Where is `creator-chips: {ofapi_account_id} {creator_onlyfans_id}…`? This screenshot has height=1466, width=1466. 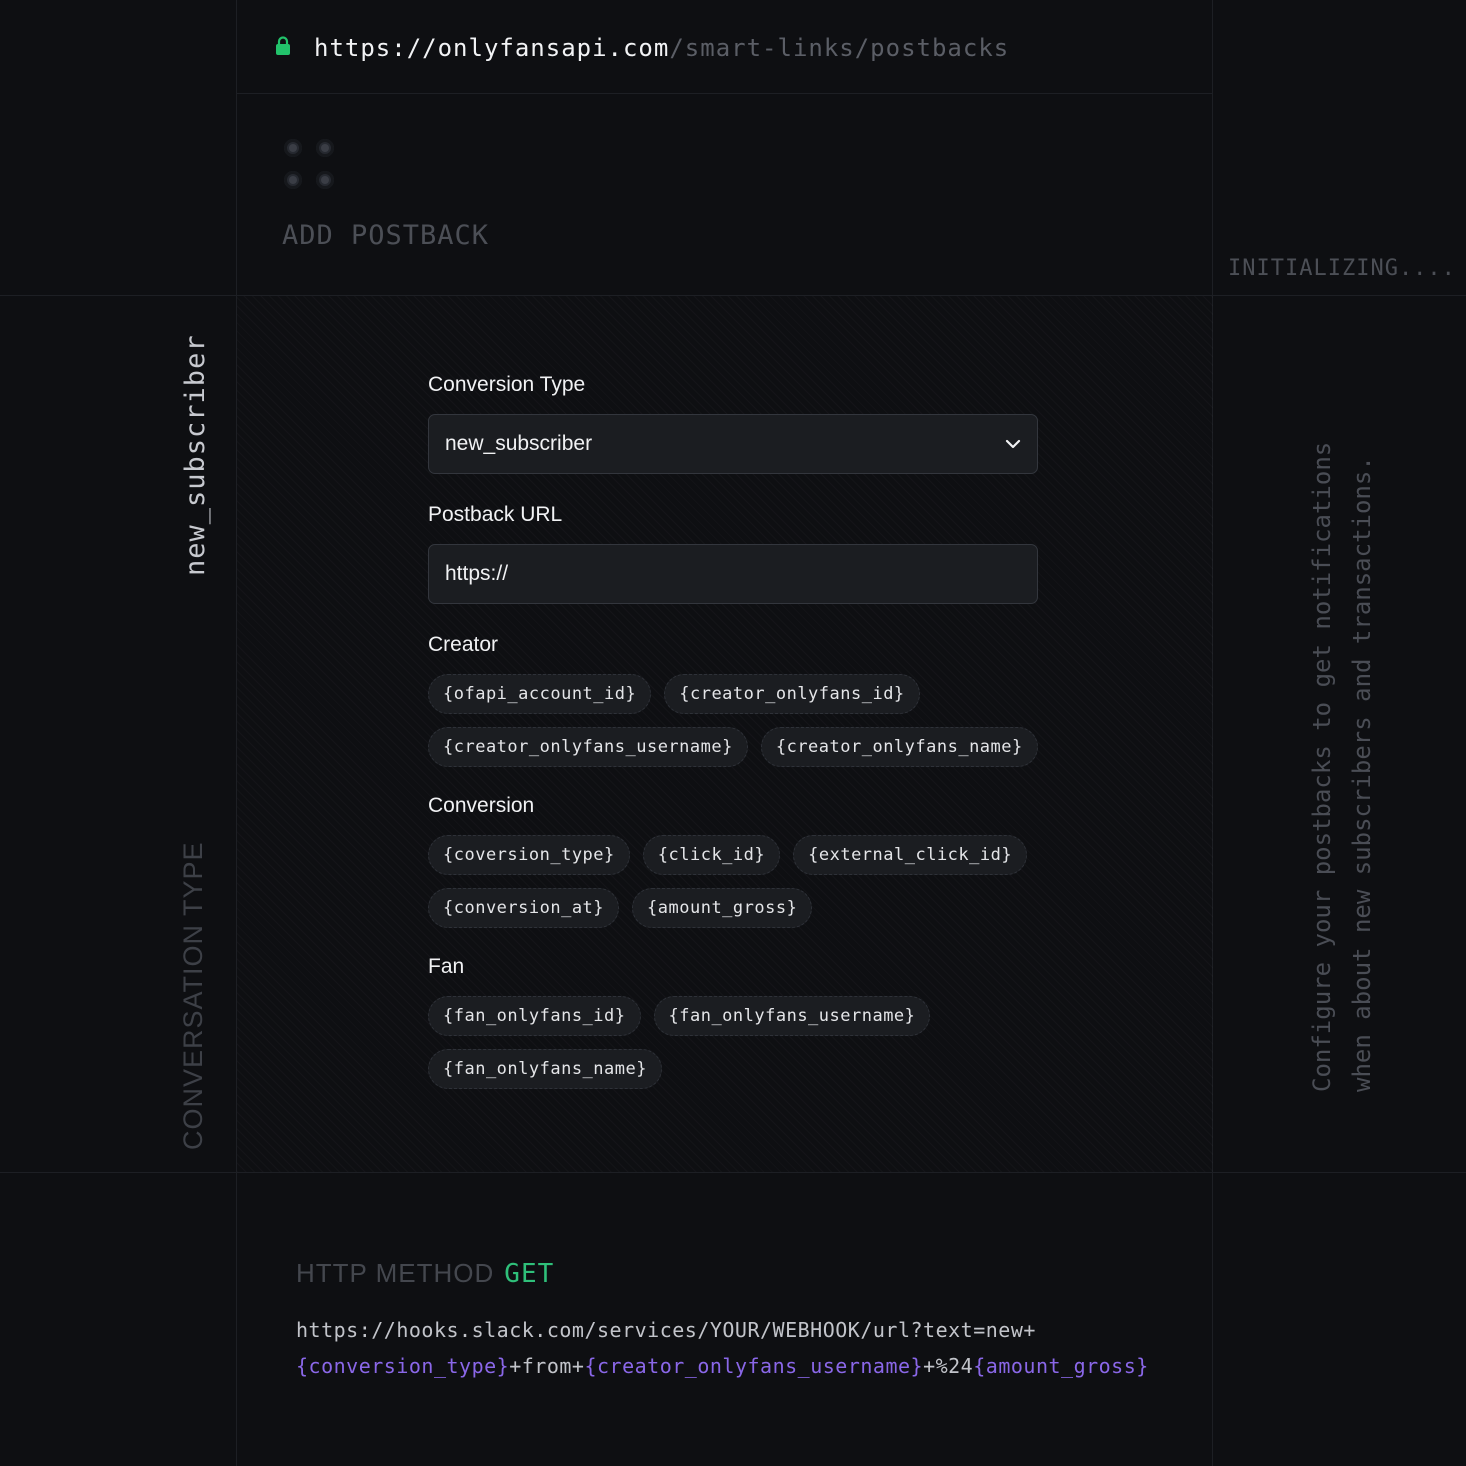
creator-chips: {ofapi_account_id} {creator_onlyfans_id}… is located at coordinates (738, 720).